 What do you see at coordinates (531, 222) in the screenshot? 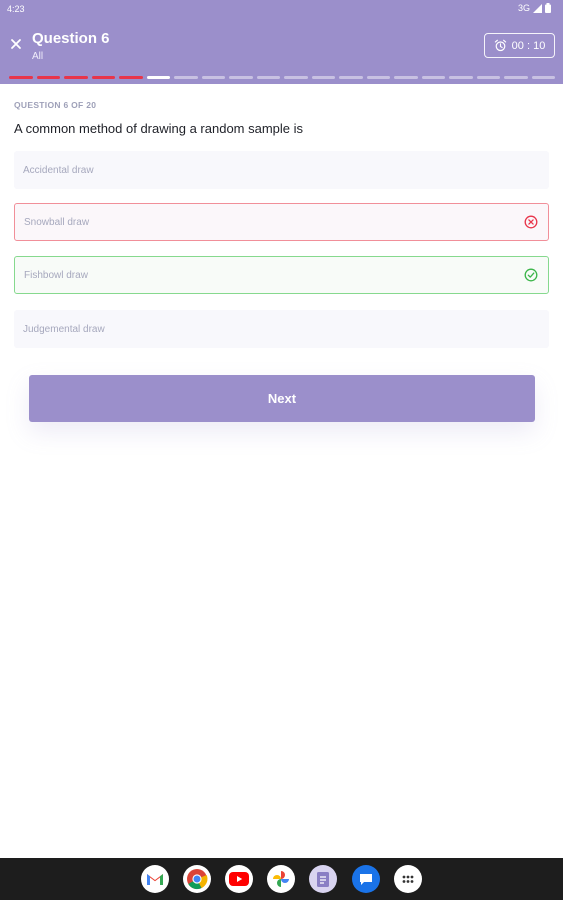
I see `wrong-answer-icon` at bounding box center [531, 222].